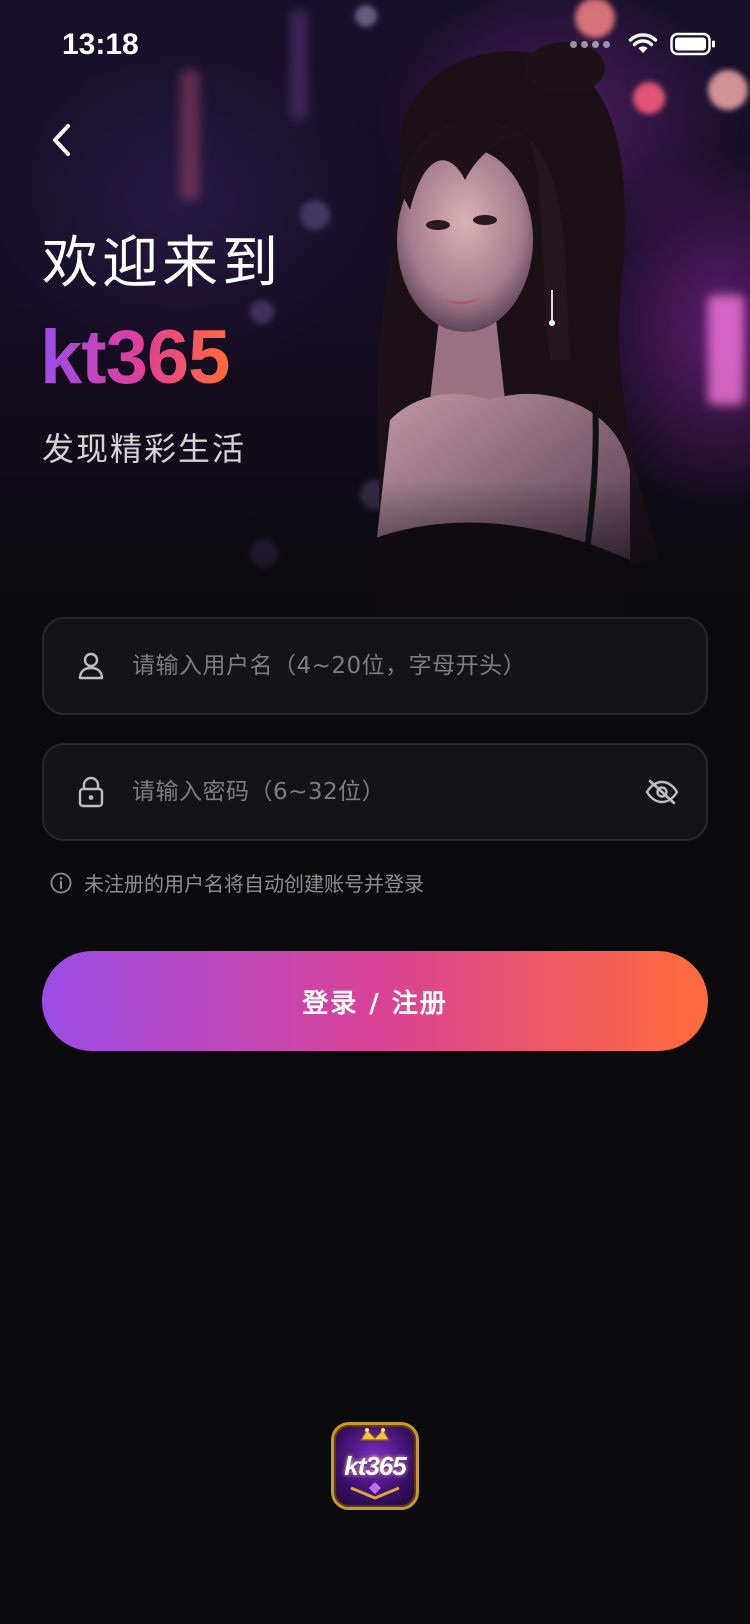 The width and height of the screenshot is (750, 1624). Describe the element at coordinates (590, 44) in the screenshot. I see `cellular-signal-icon` at that location.